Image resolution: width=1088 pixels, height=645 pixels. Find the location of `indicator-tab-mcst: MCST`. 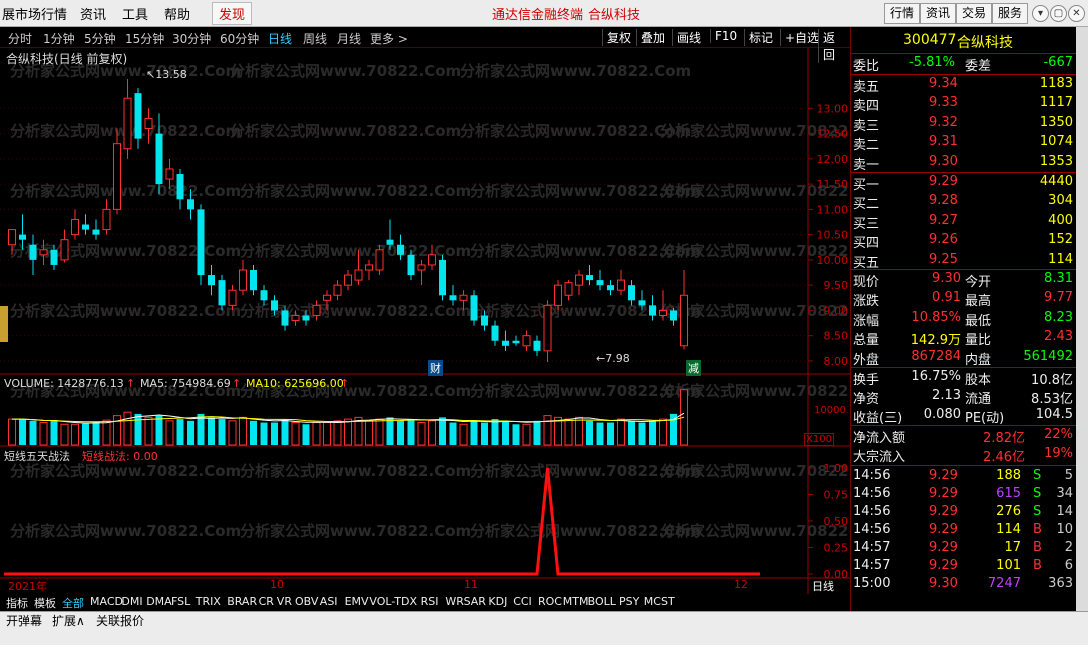

indicator-tab-mcst: MCST is located at coordinates (659, 601).